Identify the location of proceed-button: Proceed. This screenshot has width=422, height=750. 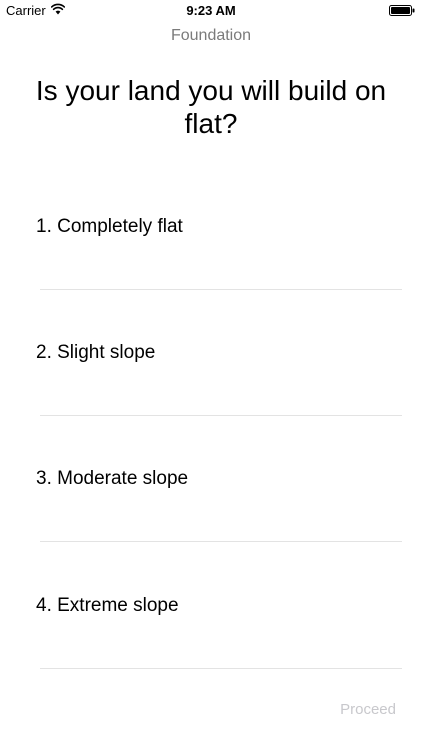
(368, 709).